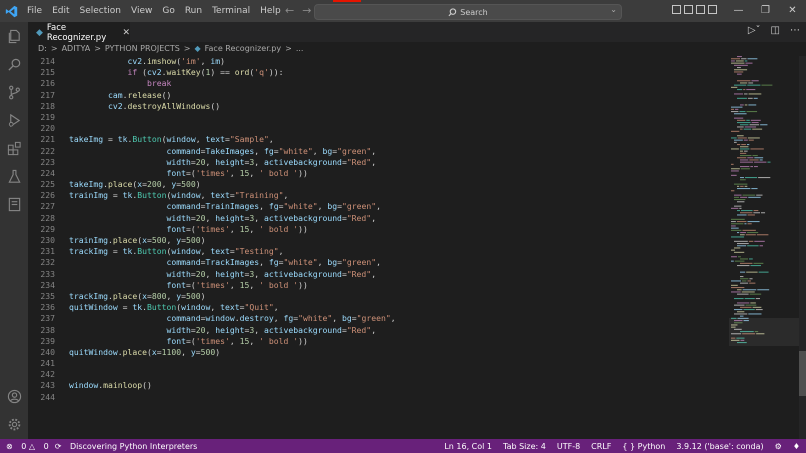 The image size is (806, 453). What do you see at coordinates (378, 83) in the screenshot?
I see `code-line: 216 break` at bounding box center [378, 83].